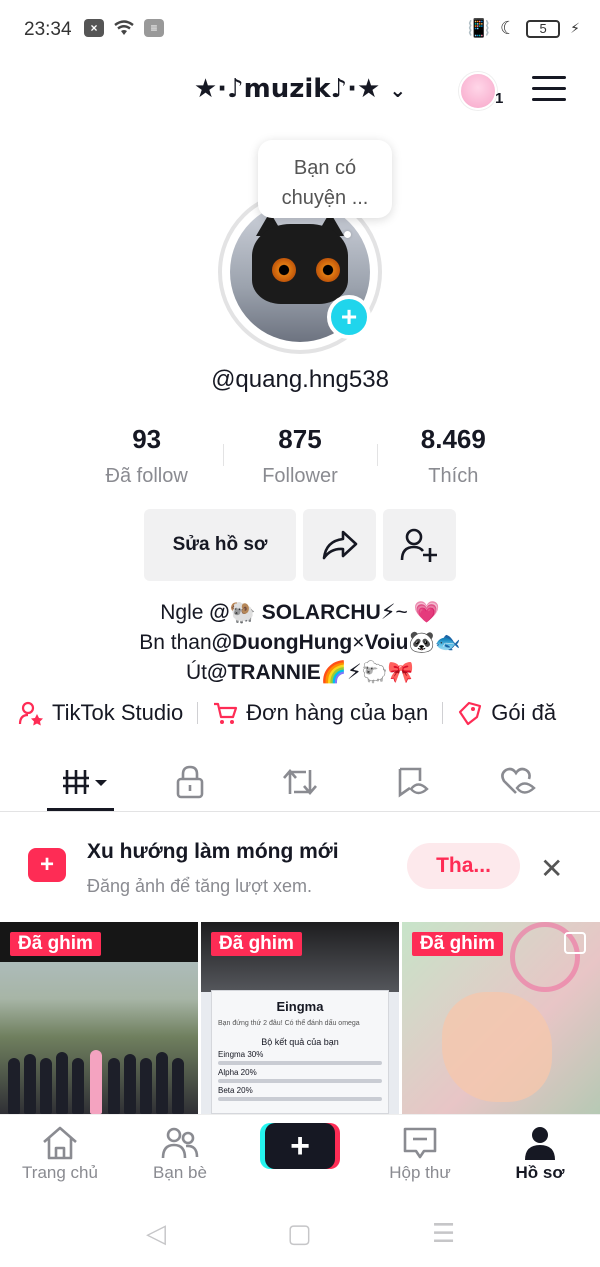 The image size is (600, 1267). Describe the element at coordinates (94, 28) in the screenshot. I see `notification-icon: ×` at that location.